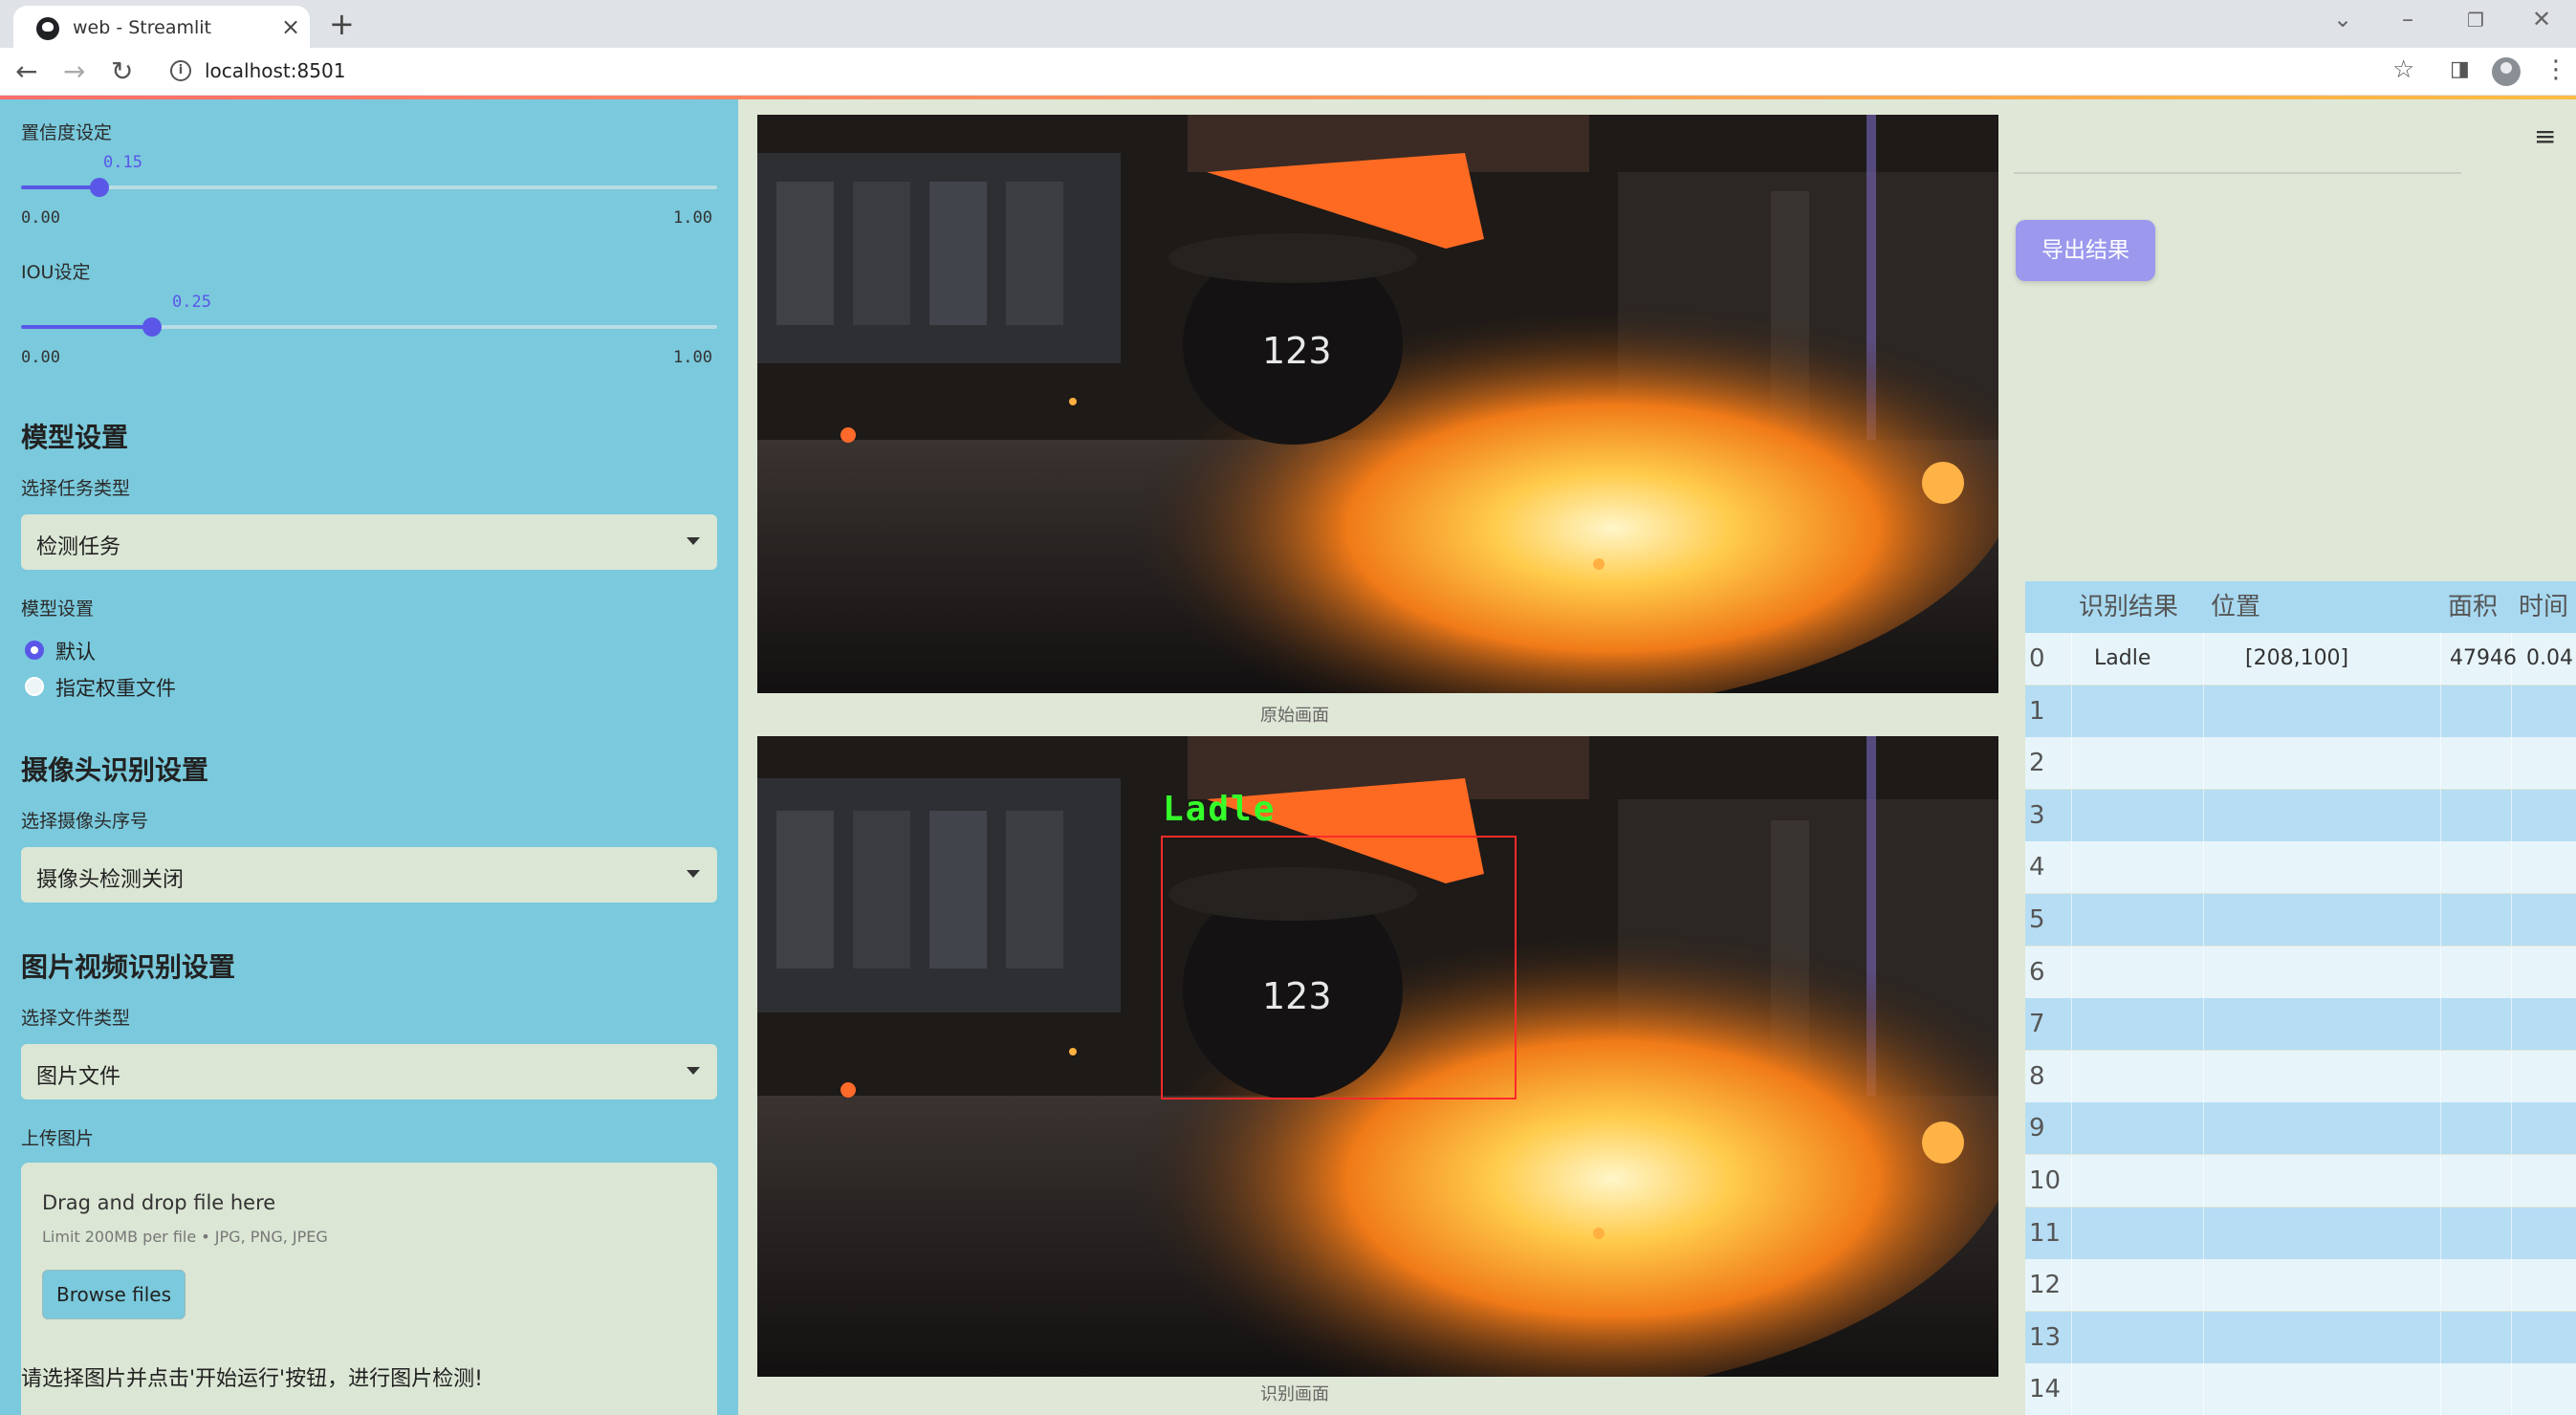  What do you see at coordinates (290, 26) in the screenshot?
I see `tab-close-icon: ×` at bounding box center [290, 26].